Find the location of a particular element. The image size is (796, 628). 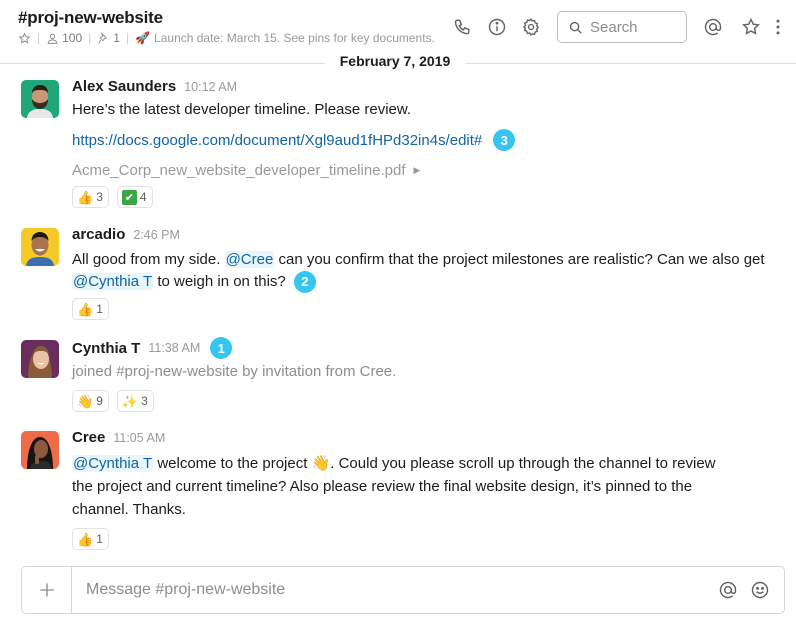

phone-icon is located at coordinates (462, 27).